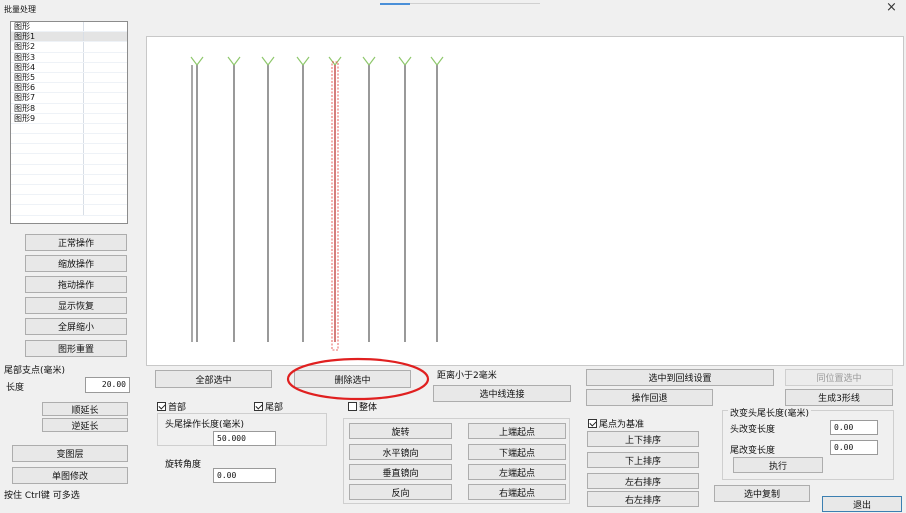 The width and height of the screenshot is (906, 513). Describe the element at coordinates (35, 371) in the screenshot. I see `tail-point-title: 尾部支点(毫米)` at that location.